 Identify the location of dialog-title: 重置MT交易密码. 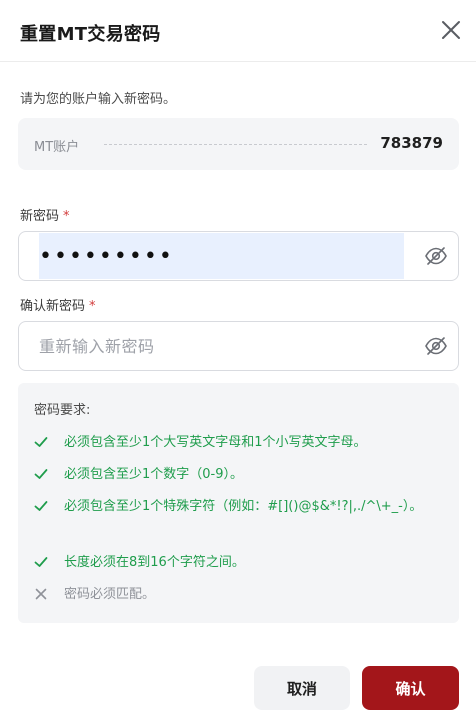
(90, 34).